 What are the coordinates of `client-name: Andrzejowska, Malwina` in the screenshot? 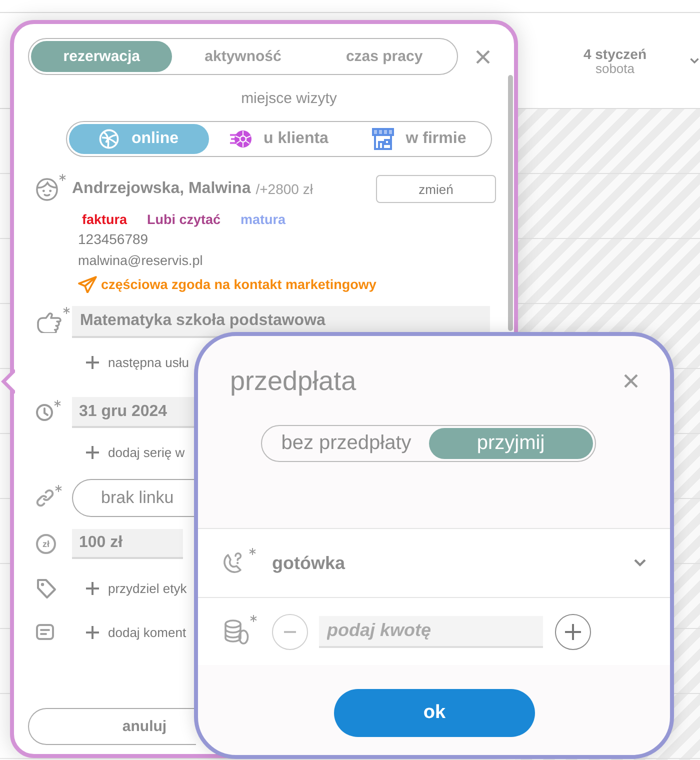 It's located at (161, 189).